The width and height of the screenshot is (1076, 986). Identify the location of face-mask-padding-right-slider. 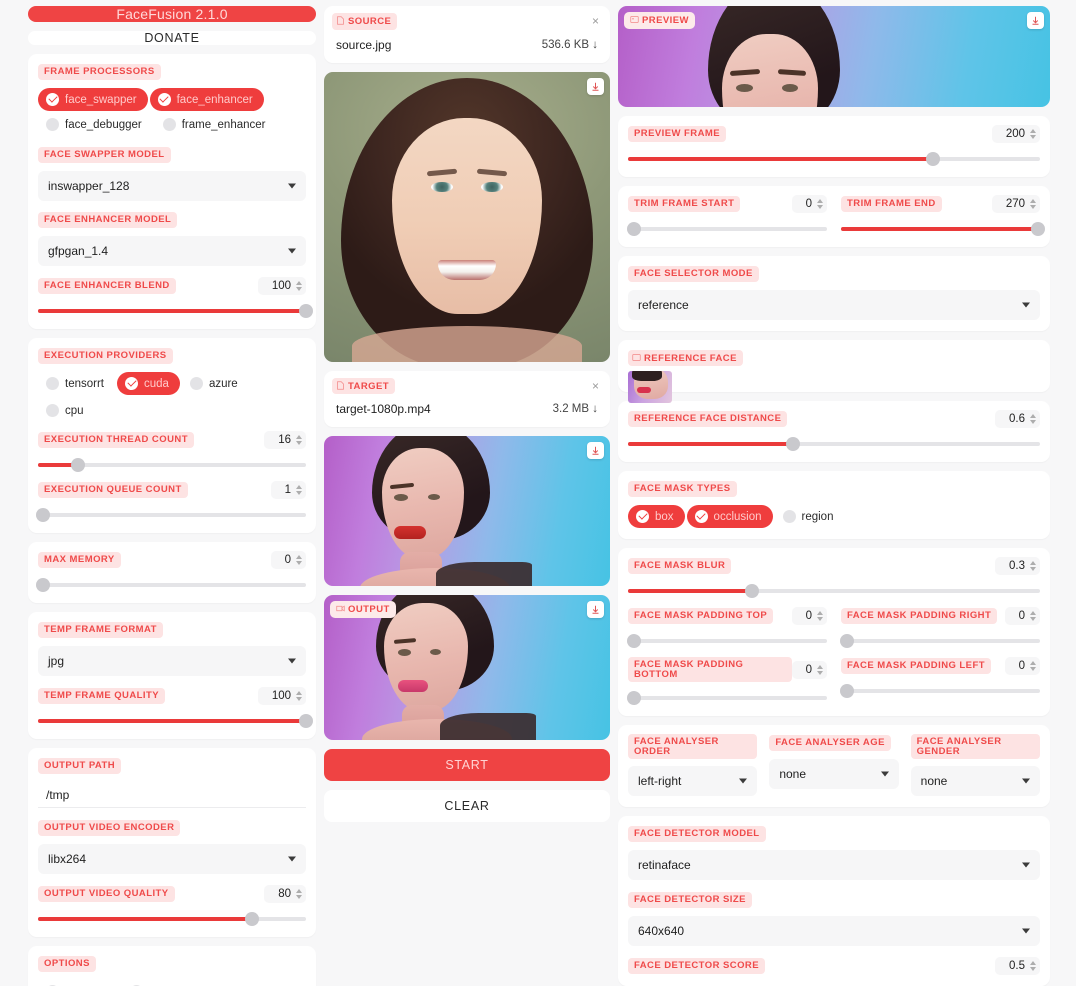
(939, 641).